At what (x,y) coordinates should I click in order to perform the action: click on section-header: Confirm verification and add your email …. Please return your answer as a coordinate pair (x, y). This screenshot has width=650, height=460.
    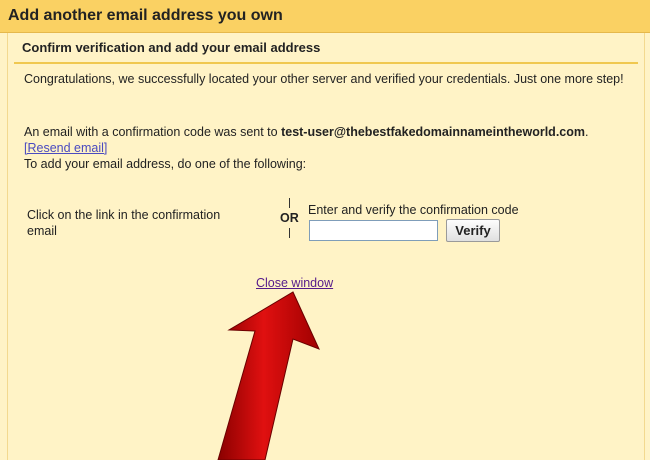
    Looking at the image, I should click on (326, 48).